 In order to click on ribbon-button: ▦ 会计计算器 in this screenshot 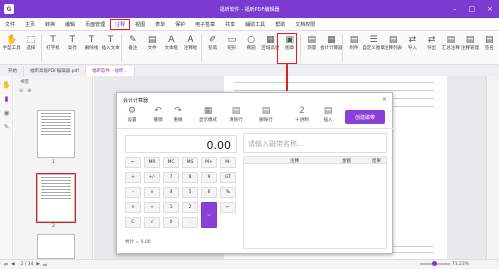, I will do `click(331, 42)`.